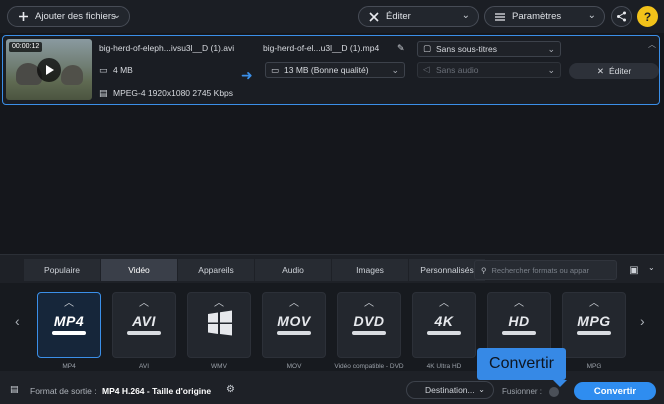  I want to click on windows-logo-icon, so click(220, 323).